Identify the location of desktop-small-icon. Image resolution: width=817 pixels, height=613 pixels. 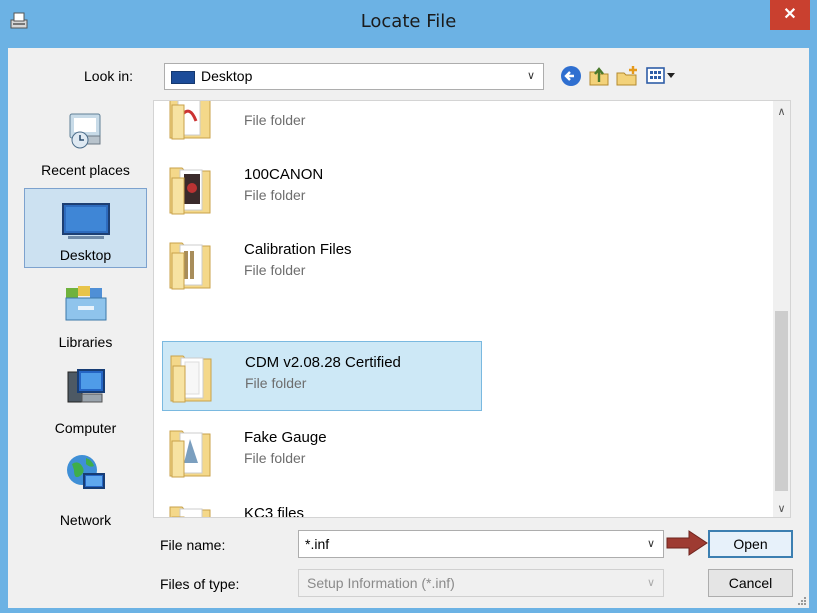
(183, 77).